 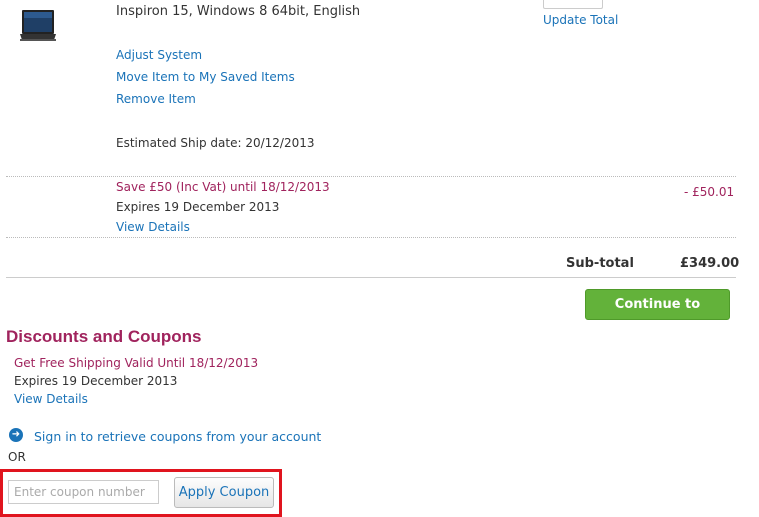 I want to click on shipping-offer-title: Get Free Shipping Valid Until 18/12/2013, so click(x=136, y=363).